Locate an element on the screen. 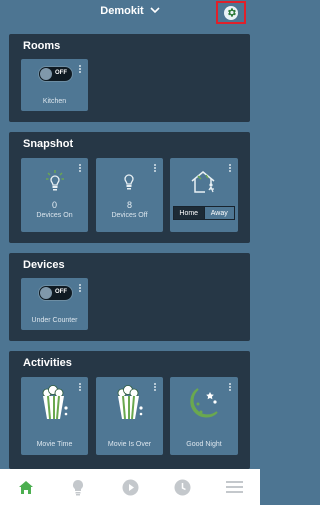 This screenshot has height=505, width=320. room-tile-kitchen: OFF Kitchen is located at coordinates (54, 85).